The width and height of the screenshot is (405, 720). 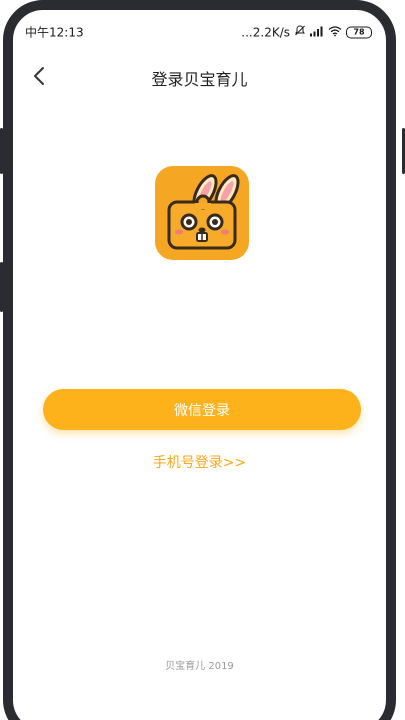 I want to click on wechat-login-label: 微信登录, so click(x=202, y=410).